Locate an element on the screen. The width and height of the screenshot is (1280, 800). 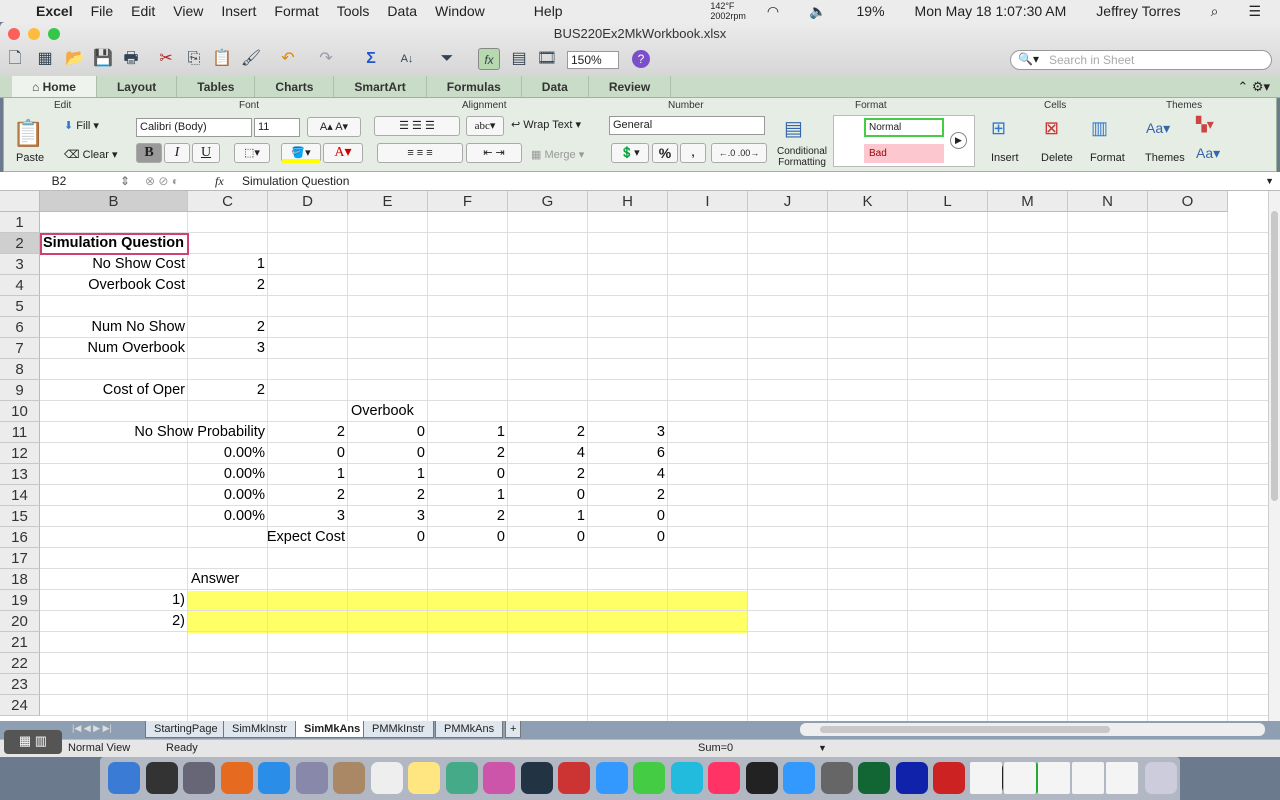
column-header-G: G is located at coordinates (548, 201).